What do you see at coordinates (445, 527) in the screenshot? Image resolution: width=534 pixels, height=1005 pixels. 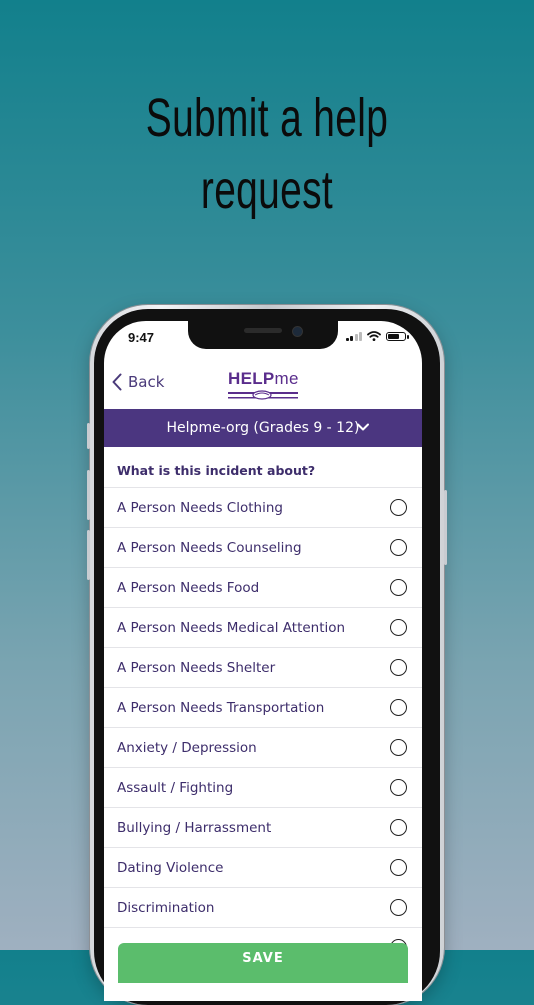 I see `power-button` at bounding box center [445, 527].